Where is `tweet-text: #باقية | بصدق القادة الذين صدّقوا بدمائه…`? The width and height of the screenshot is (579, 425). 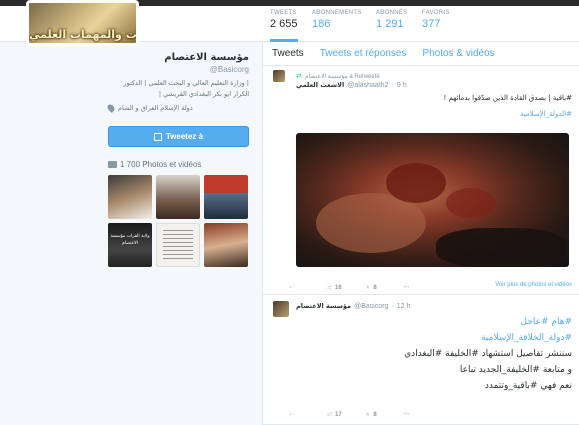 tweet-text: #باقية | بصدق القادة الذين صدّقوا بدمائه… is located at coordinates (432, 110).